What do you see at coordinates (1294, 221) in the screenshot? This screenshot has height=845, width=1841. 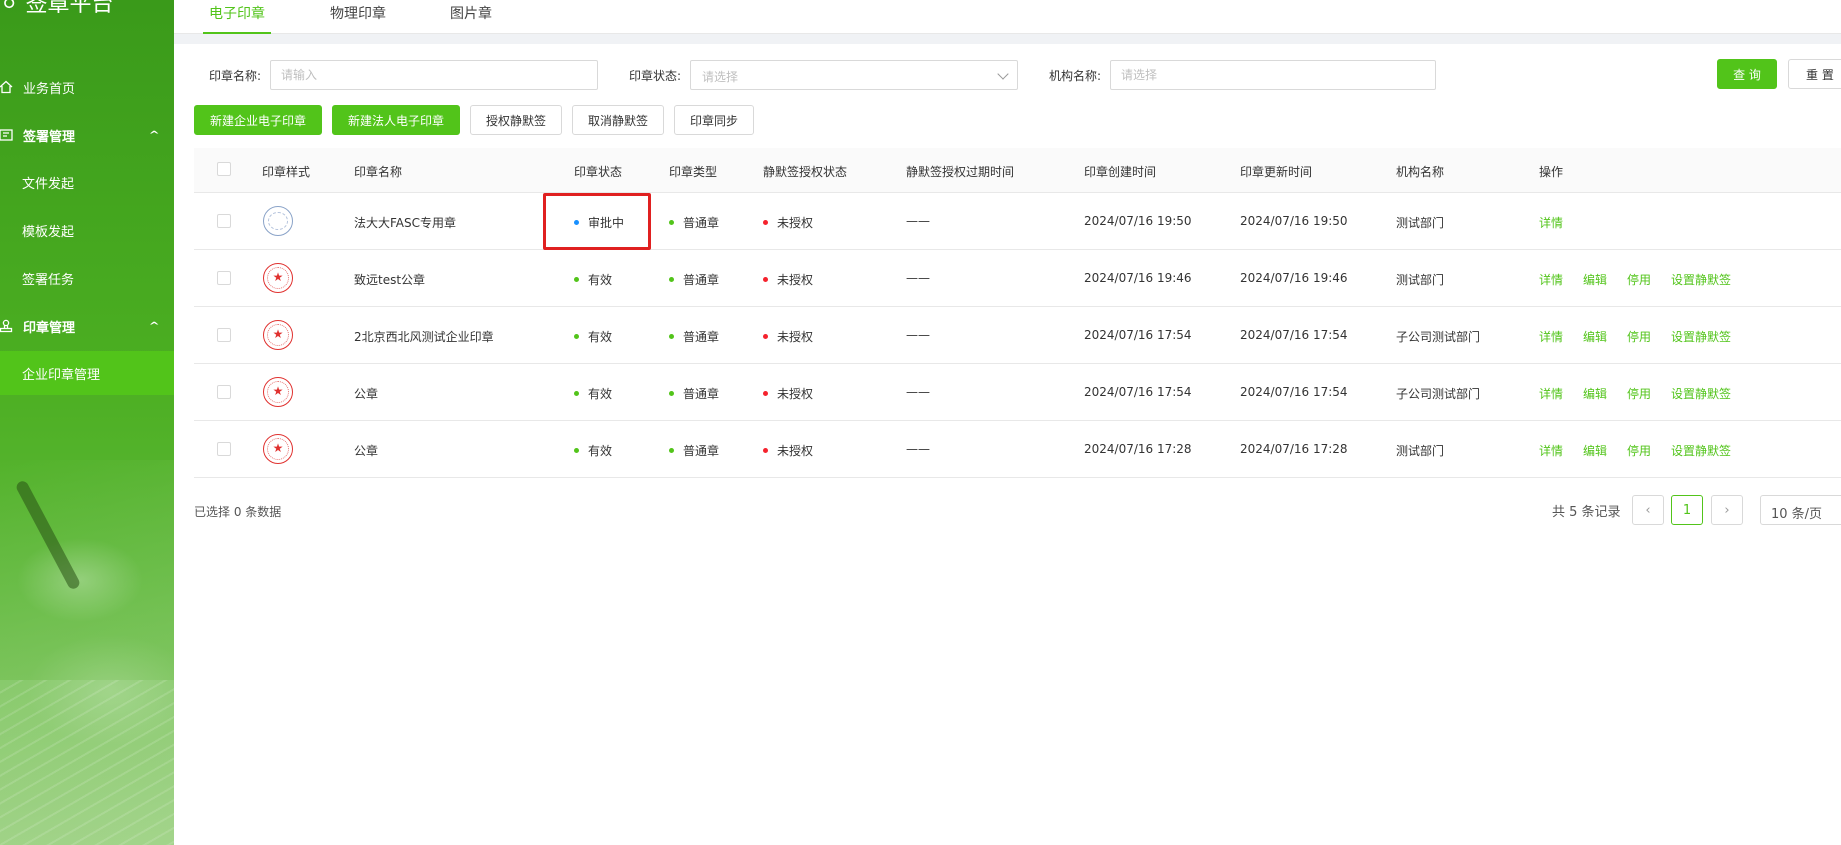 I see `updated-time: 2024/07/16 19:50` at bounding box center [1294, 221].